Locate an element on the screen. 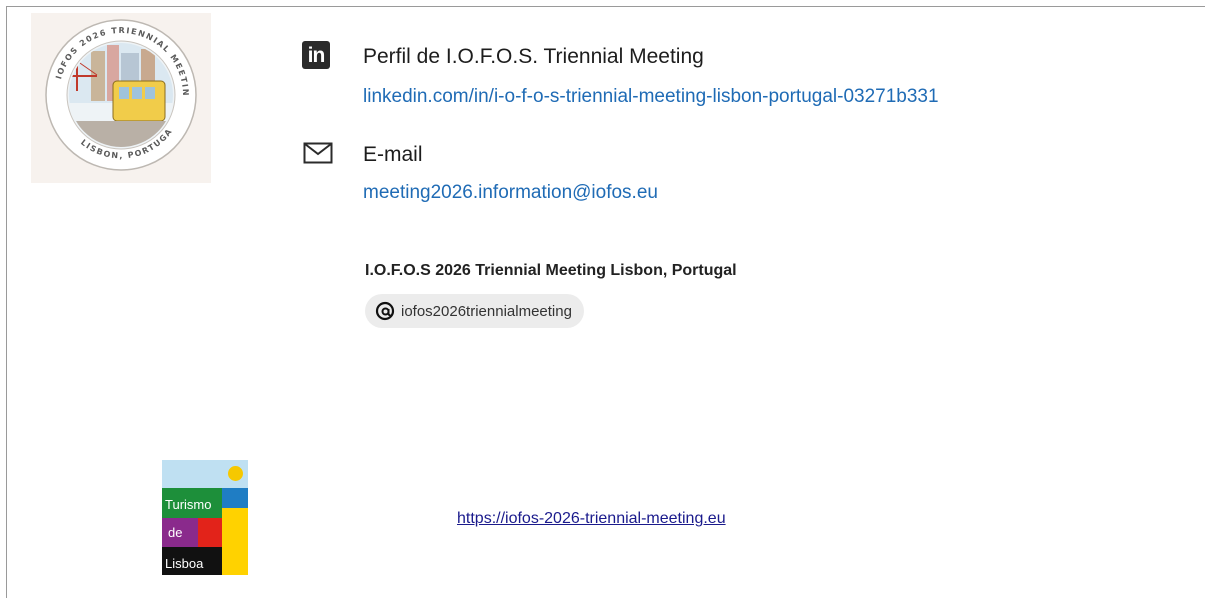 The width and height of the screenshot is (1205, 598). turismo-logo-line2: de is located at coordinates (175, 532).